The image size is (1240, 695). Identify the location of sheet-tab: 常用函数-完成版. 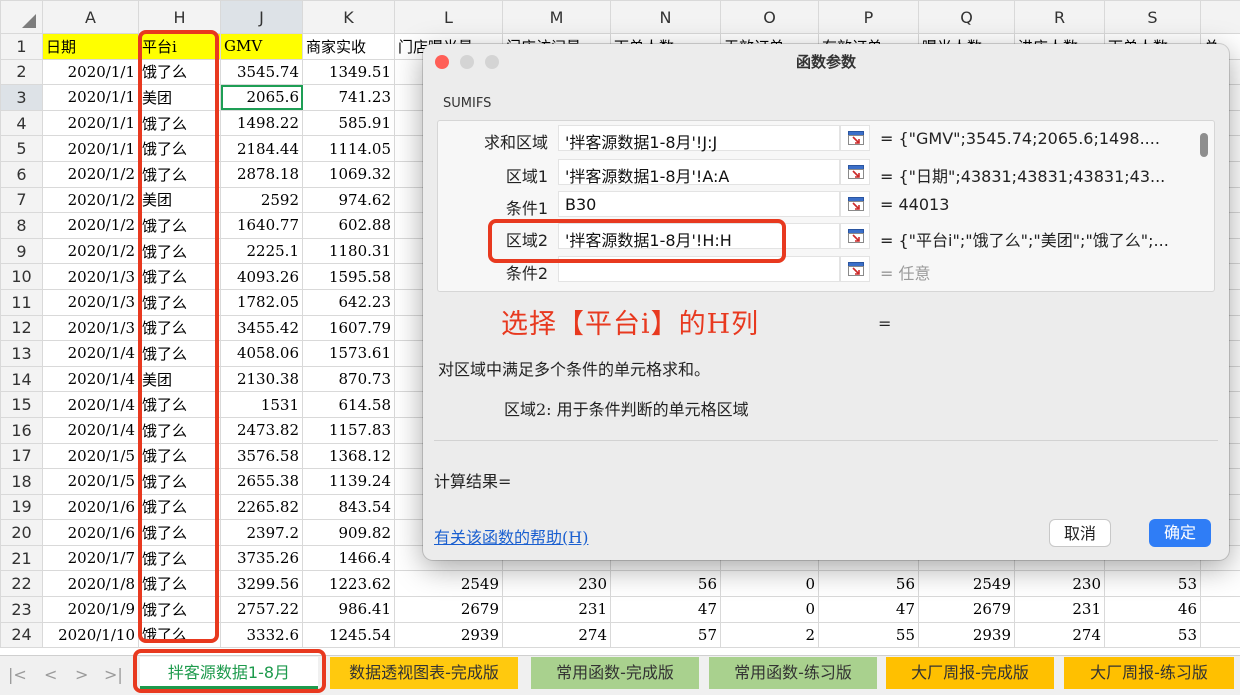
(615, 673).